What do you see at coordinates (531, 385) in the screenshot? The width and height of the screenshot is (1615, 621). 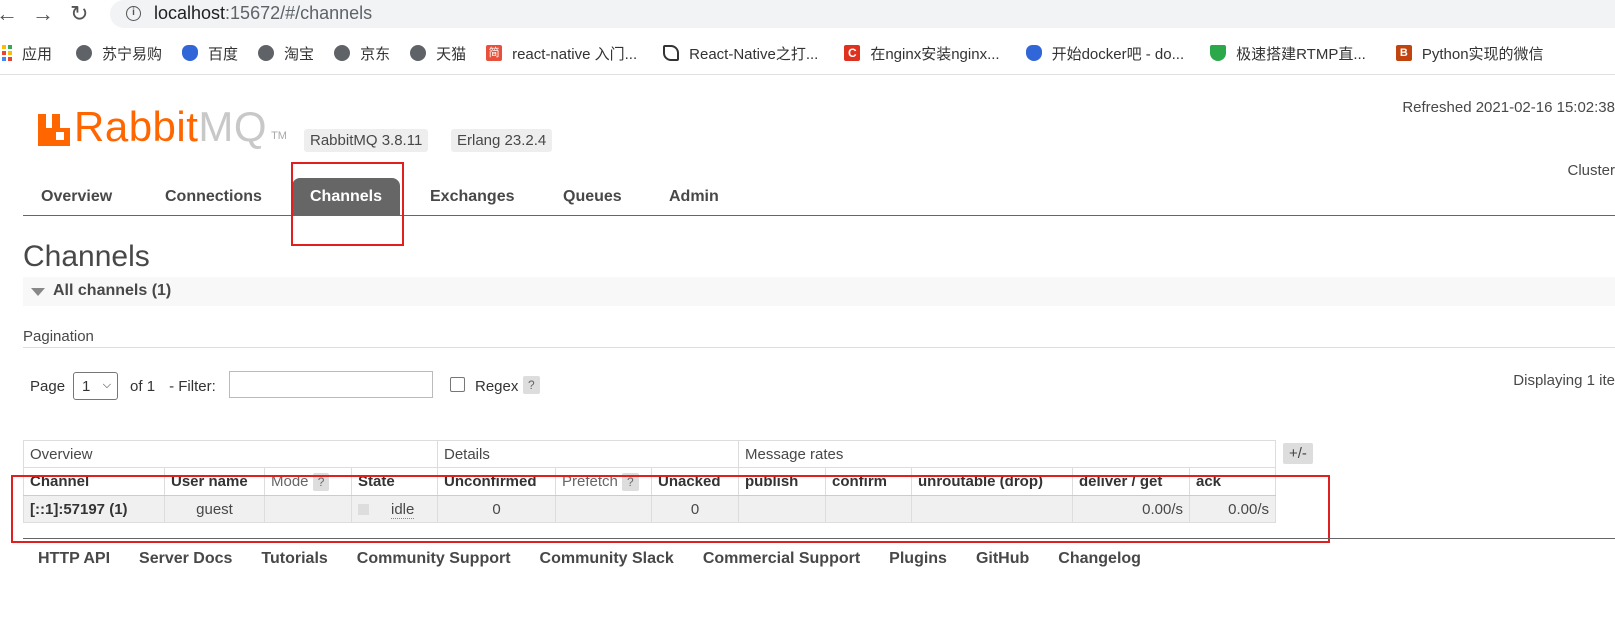 I see `regex-help-icon: ?` at bounding box center [531, 385].